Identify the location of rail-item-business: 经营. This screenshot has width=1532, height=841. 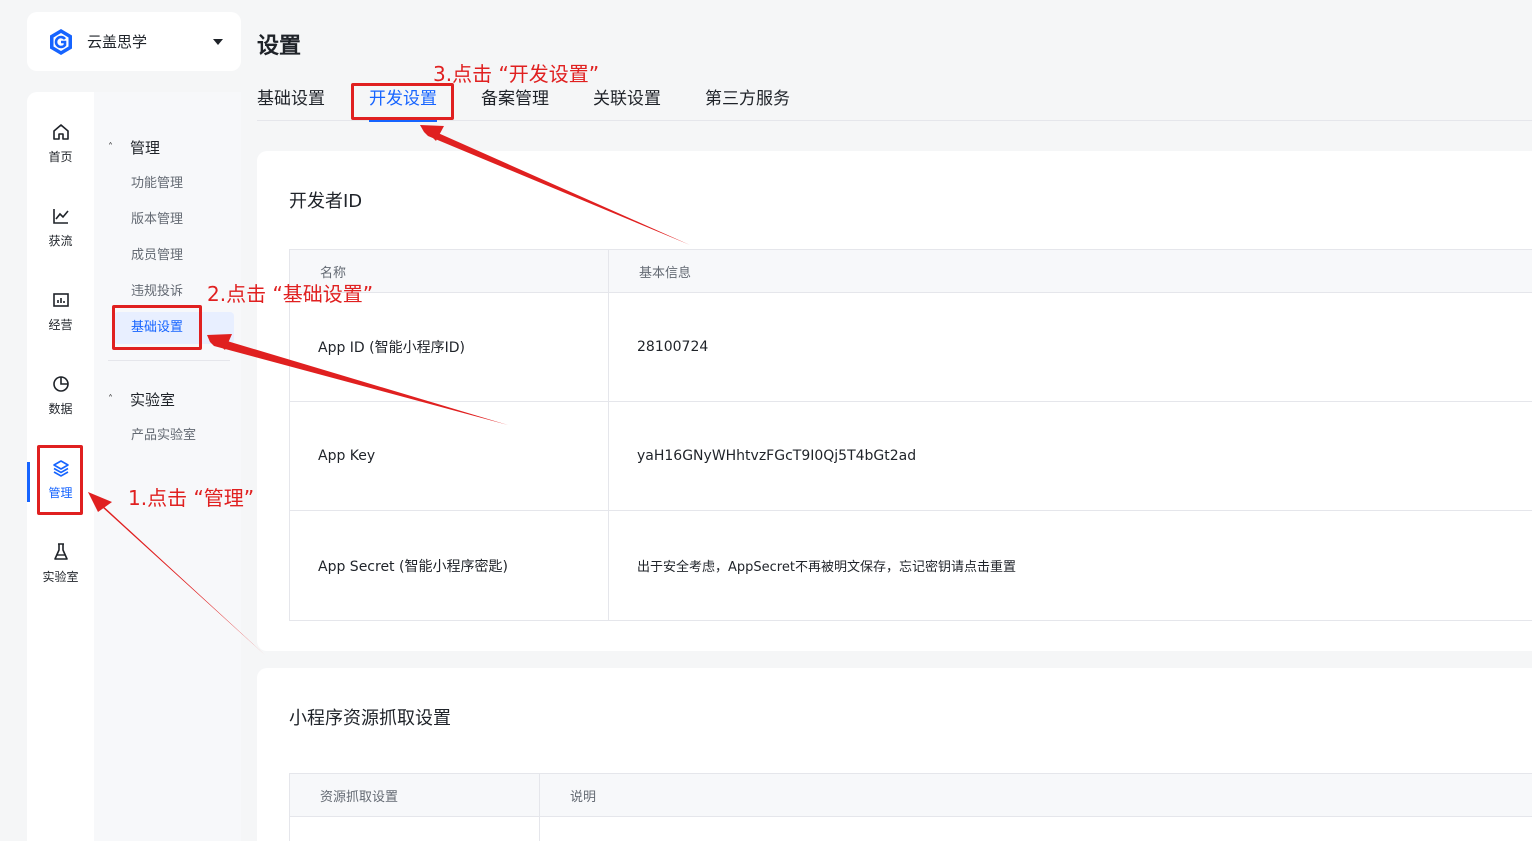
(60, 311).